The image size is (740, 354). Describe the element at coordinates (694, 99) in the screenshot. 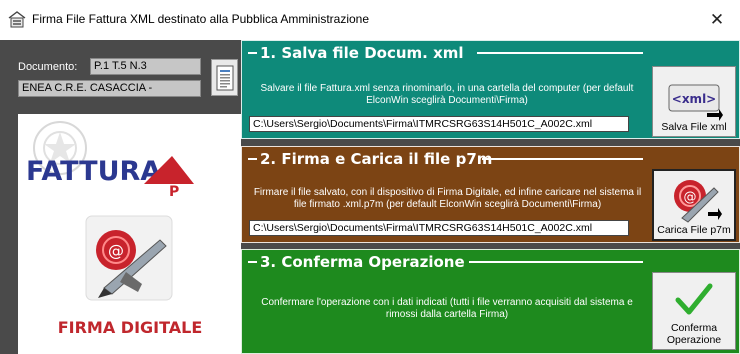

I see `svg-text: <xml>` at that location.